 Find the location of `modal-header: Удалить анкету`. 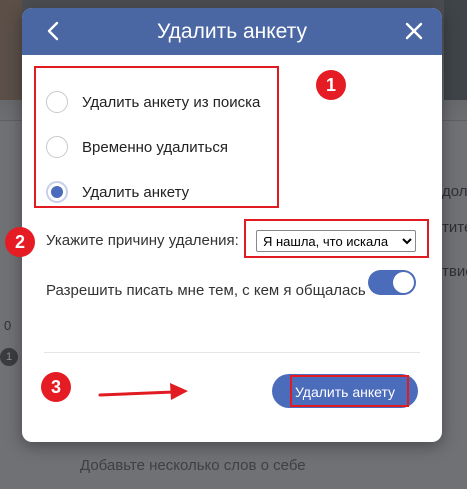

modal-header: Удалить анкету is located at coordinates (232, 31).